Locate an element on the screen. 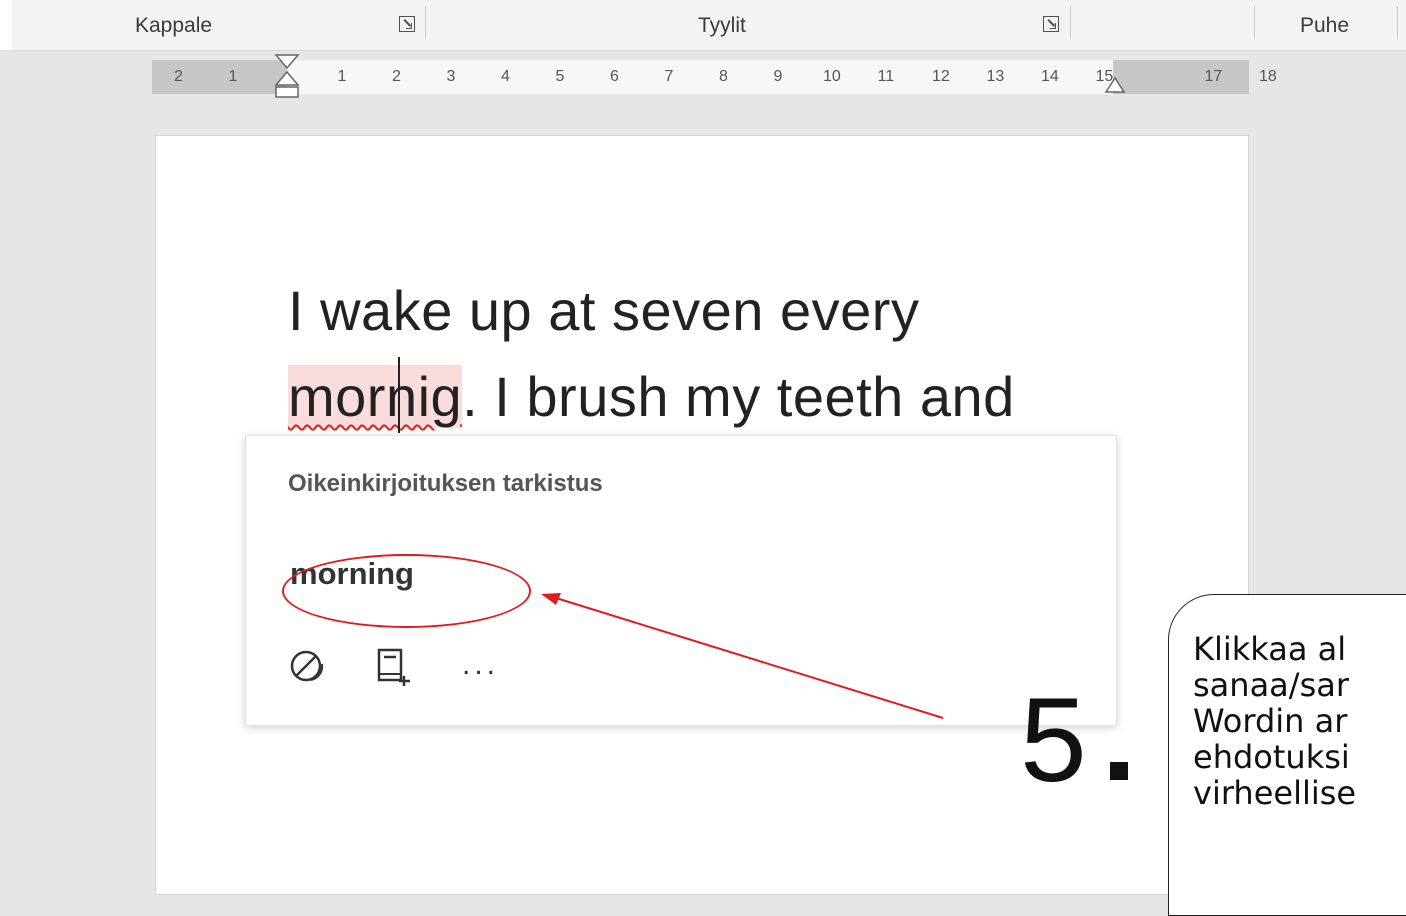  callout-line: Wordin ar is located at coordinates (1270, 721).